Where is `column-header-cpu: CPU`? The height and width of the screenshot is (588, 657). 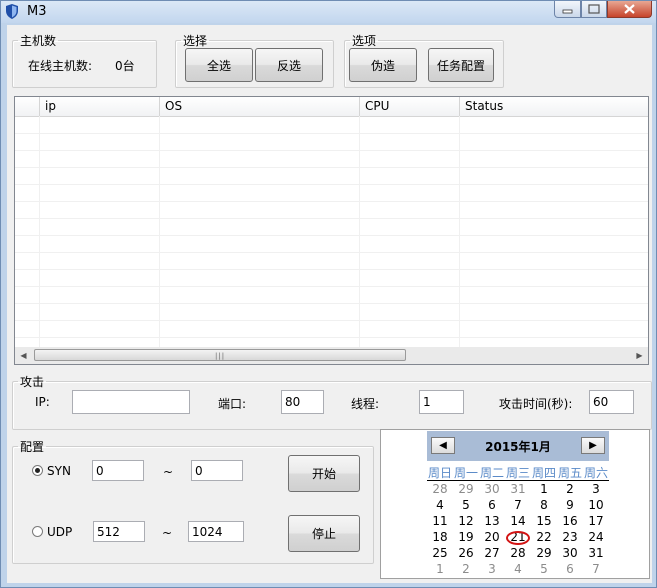 column-header-cpu: CPU is located at coordinates (410, 106).